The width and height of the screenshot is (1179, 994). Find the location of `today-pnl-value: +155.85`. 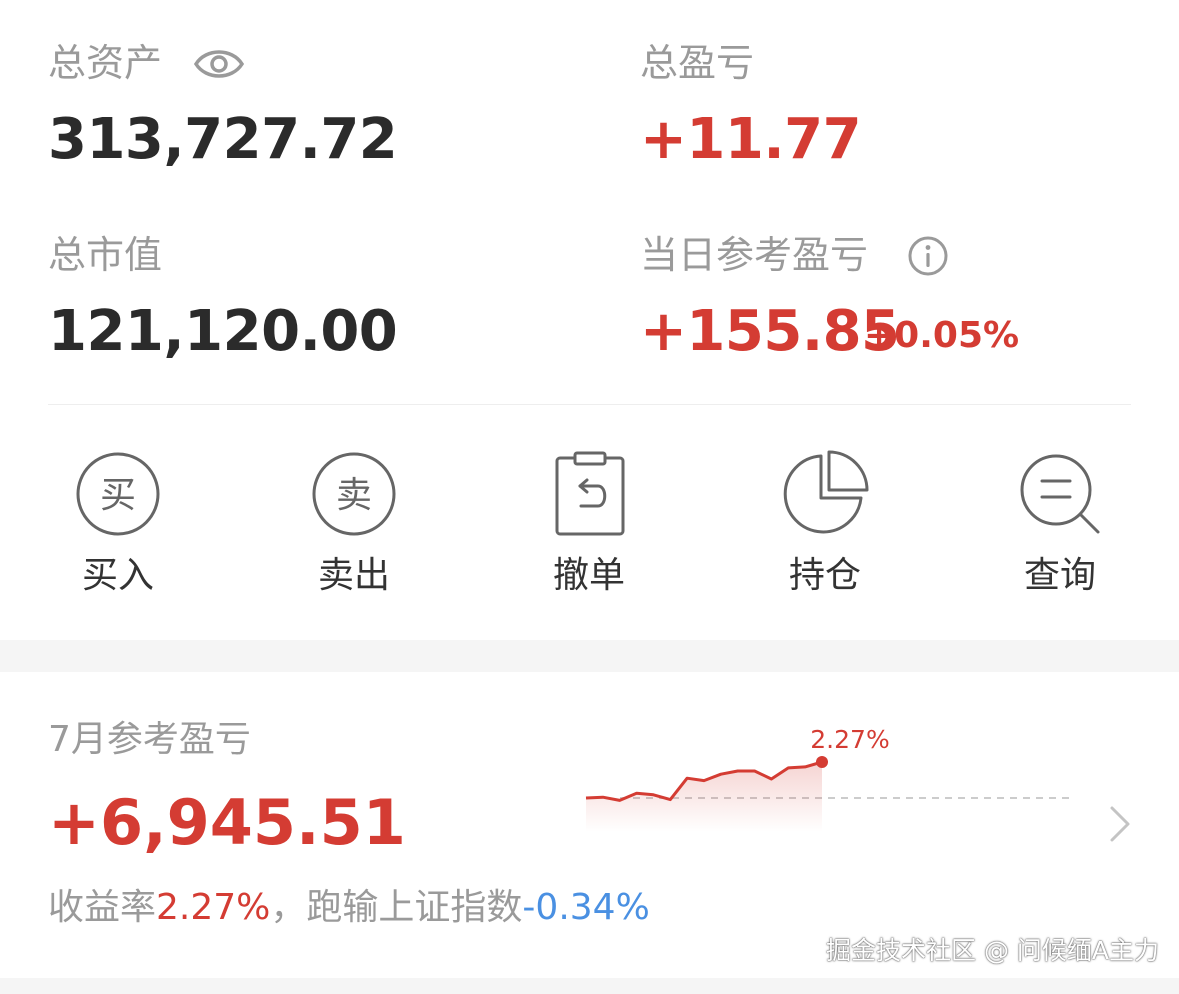

today-pnl-value: +155.85 is located at coordinates (770, 331).